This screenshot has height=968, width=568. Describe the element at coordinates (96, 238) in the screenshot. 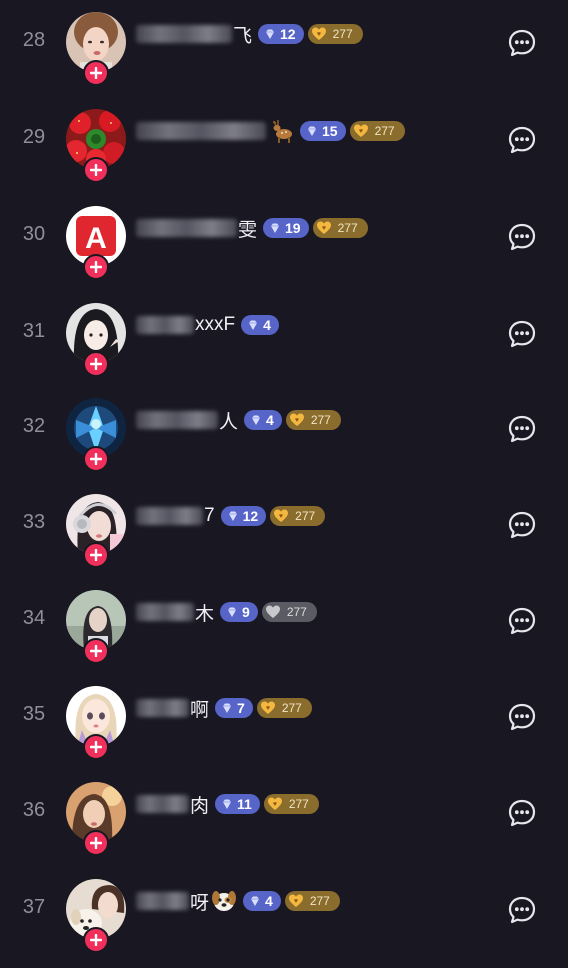

I see `svg-text: A` at that location.